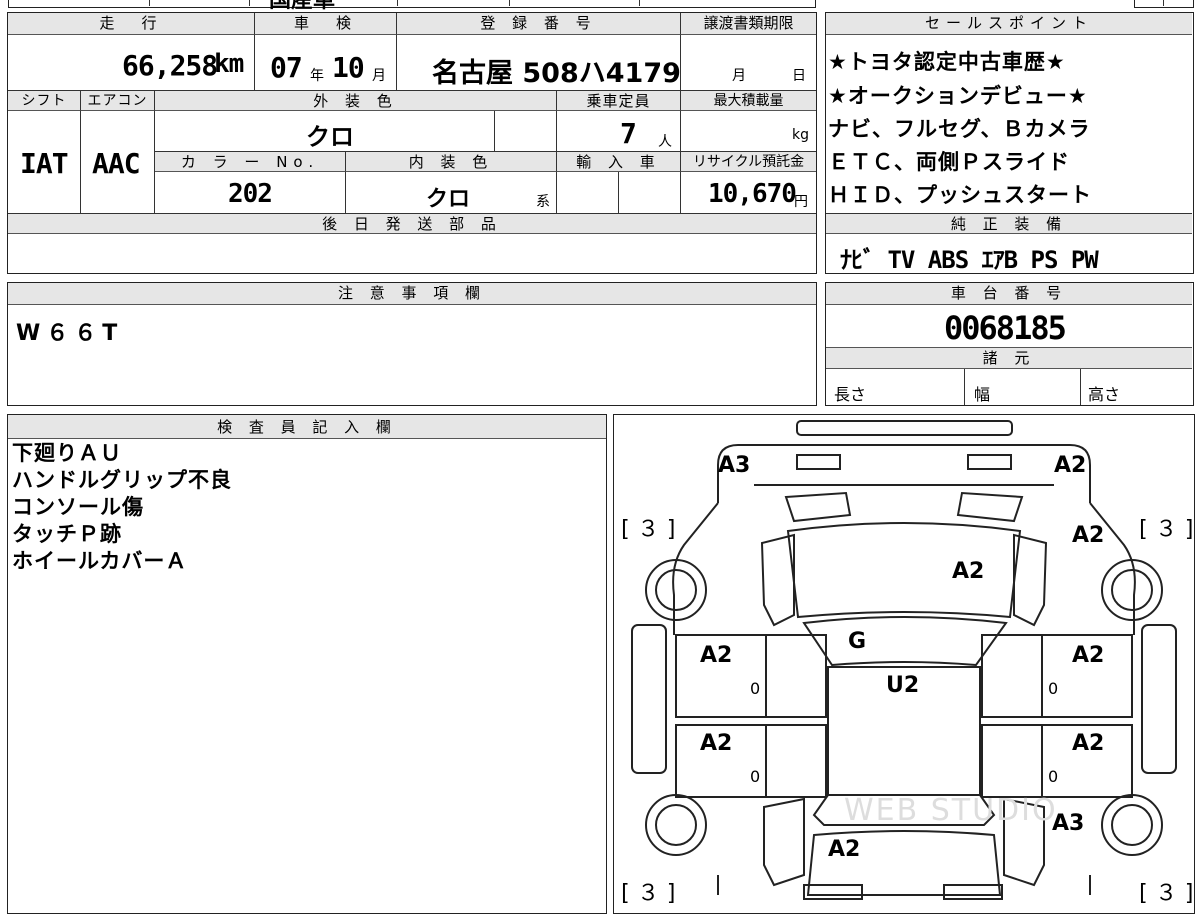  What do you see at coordinates (412, 224) in the screenshot?
I see `later-parts-label: 後 日 発 送 部 品` at bounding box center [412, 224].